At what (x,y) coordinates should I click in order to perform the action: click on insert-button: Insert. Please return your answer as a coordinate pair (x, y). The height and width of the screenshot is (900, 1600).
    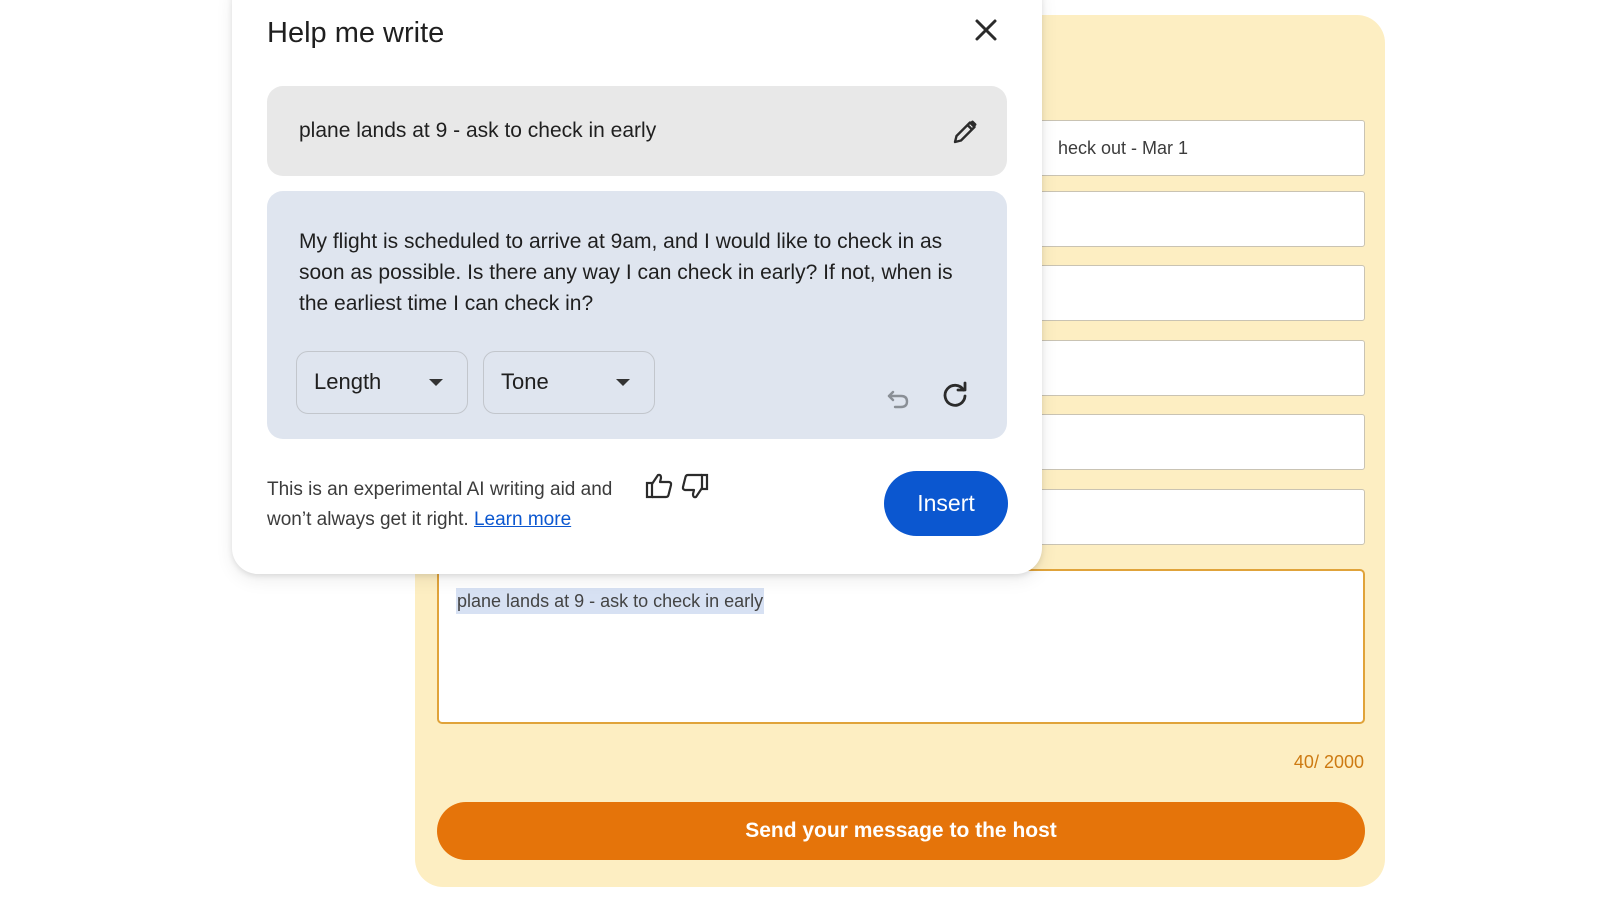
    Looking at the image, I should click on (946, 503).